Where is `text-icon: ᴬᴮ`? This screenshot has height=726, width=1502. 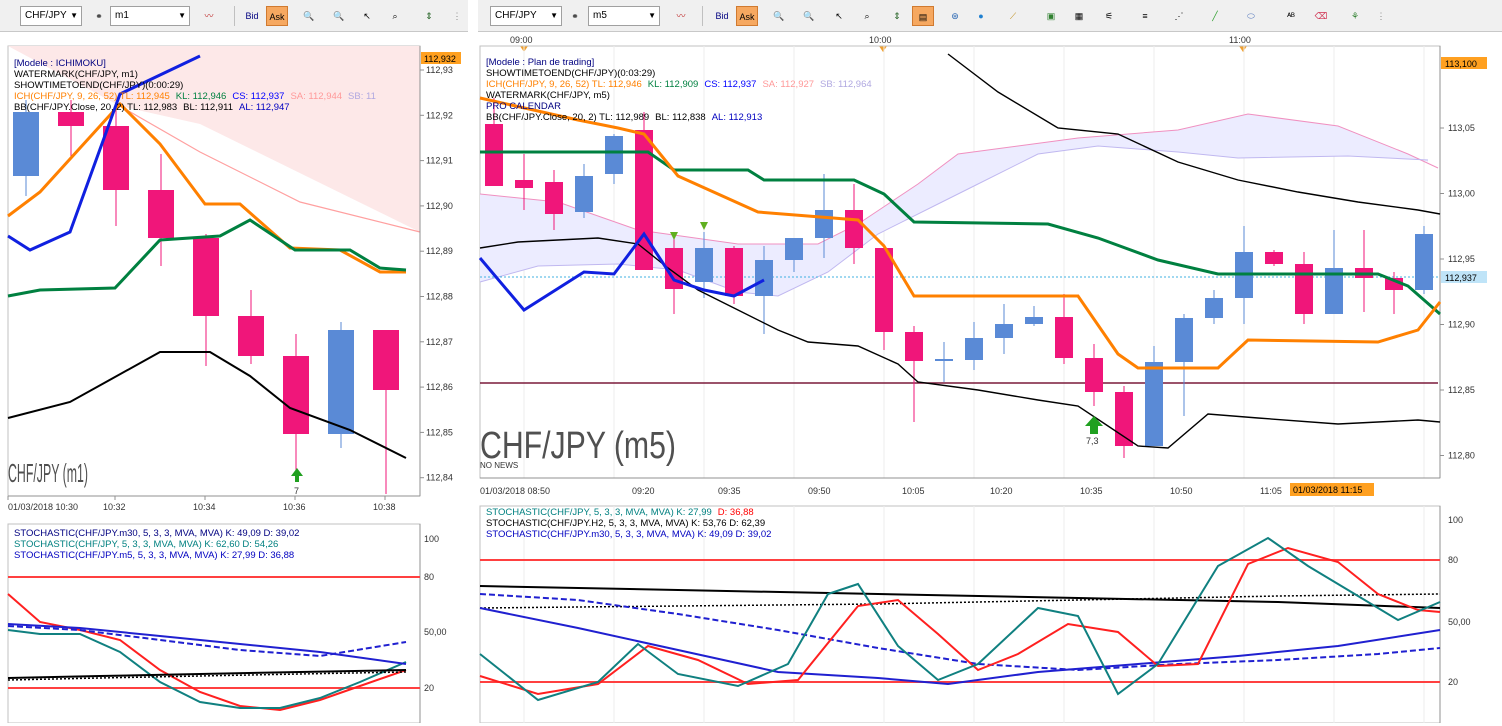
text-icon: ᴬᴮ is located at coordinates (1291, 16).